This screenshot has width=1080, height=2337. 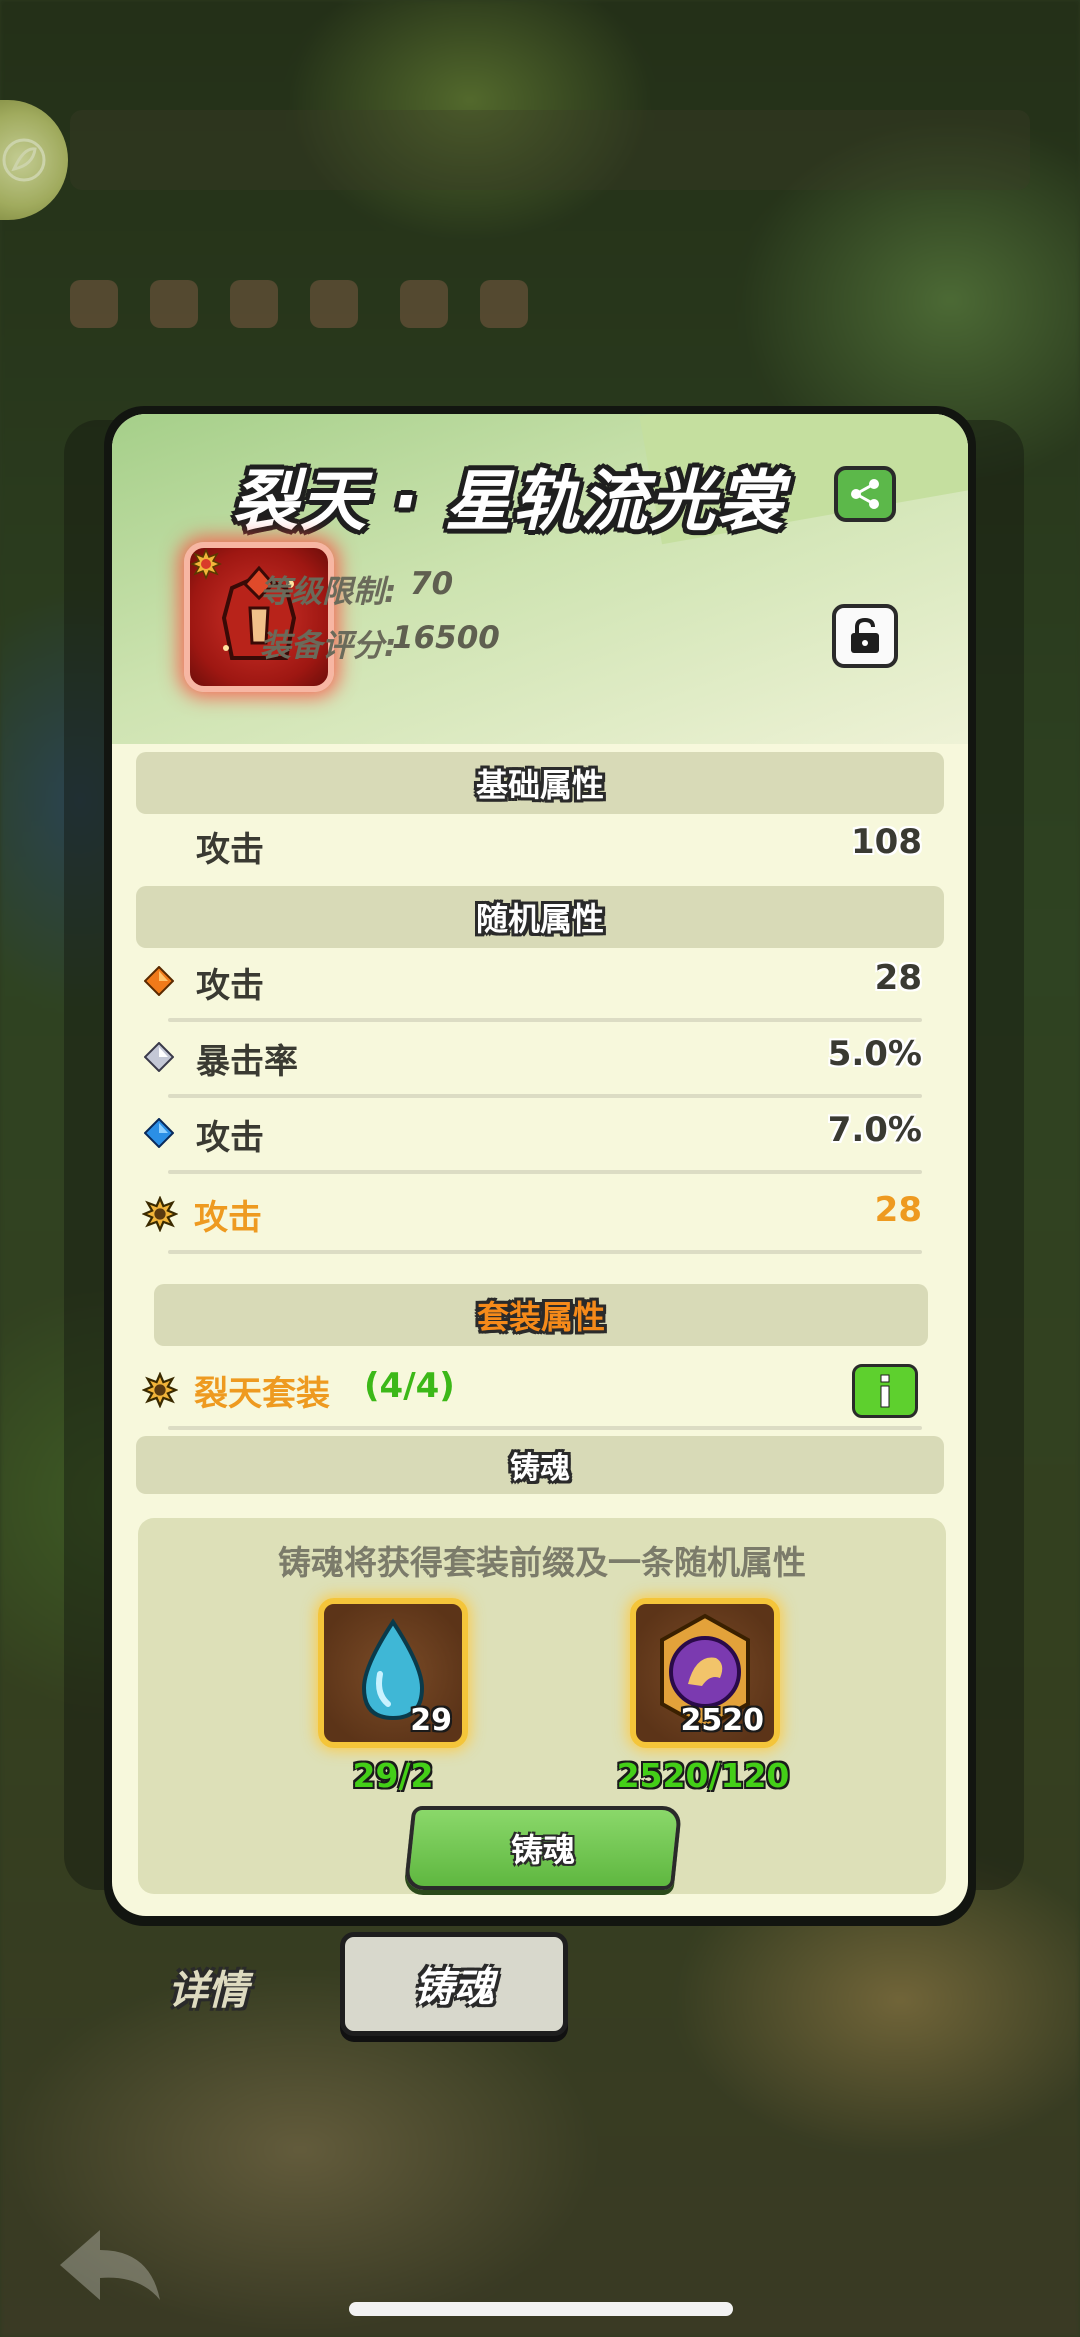 I want to click on equip-score-value: 16500, so click(x=446, y=638).